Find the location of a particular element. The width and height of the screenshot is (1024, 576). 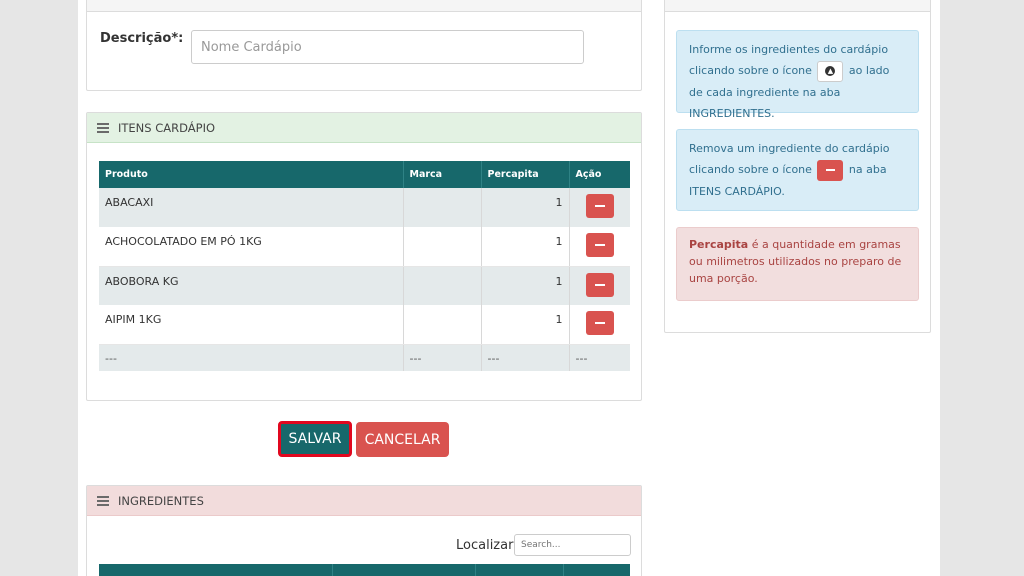

table-row-empty: --- --- --- --- is located at coordinates (364, 357).